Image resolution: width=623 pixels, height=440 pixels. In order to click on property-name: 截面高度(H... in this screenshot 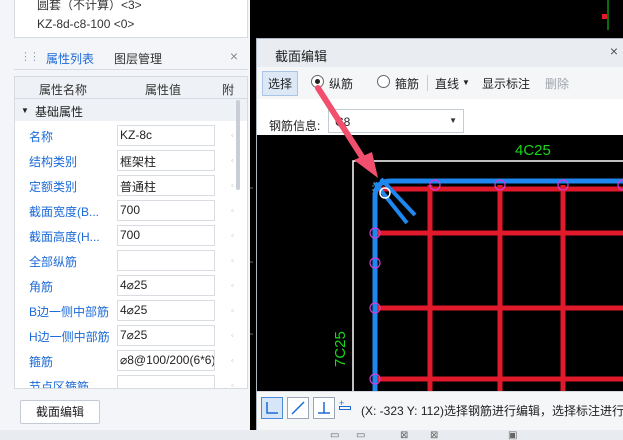, I will do `click(64, 237)`.